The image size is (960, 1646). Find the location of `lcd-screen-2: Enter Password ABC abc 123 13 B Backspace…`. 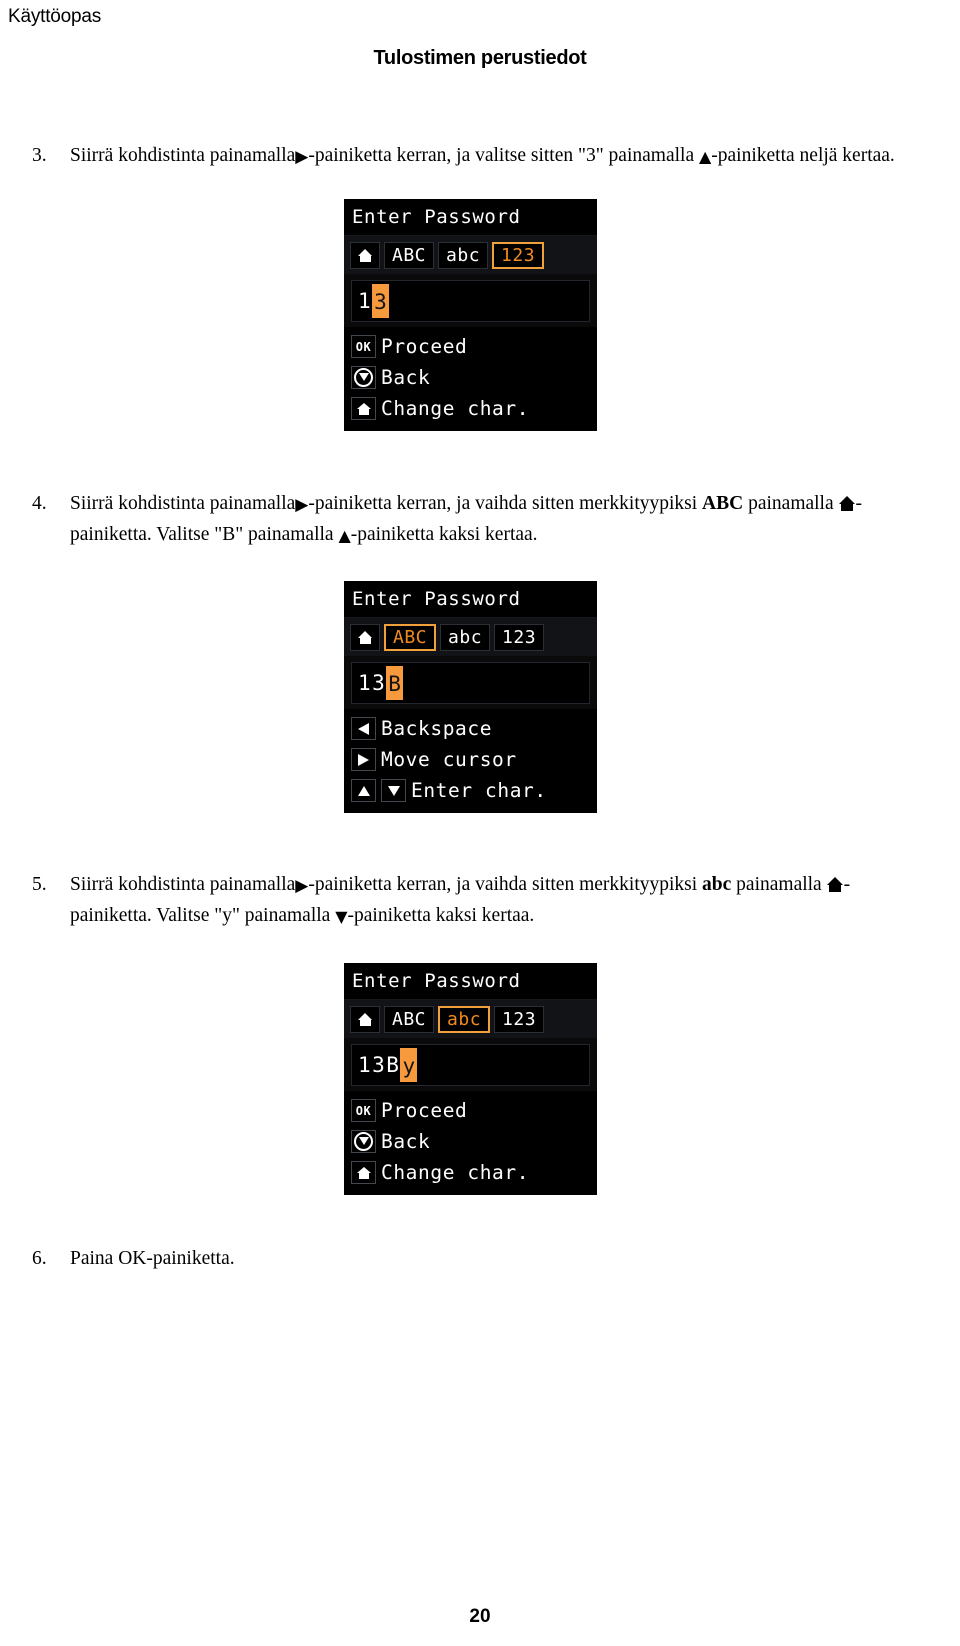

lcd-screen-2: Enter Password ABC abc 123 13 B Backspace… is located at coordinates (470, 697).